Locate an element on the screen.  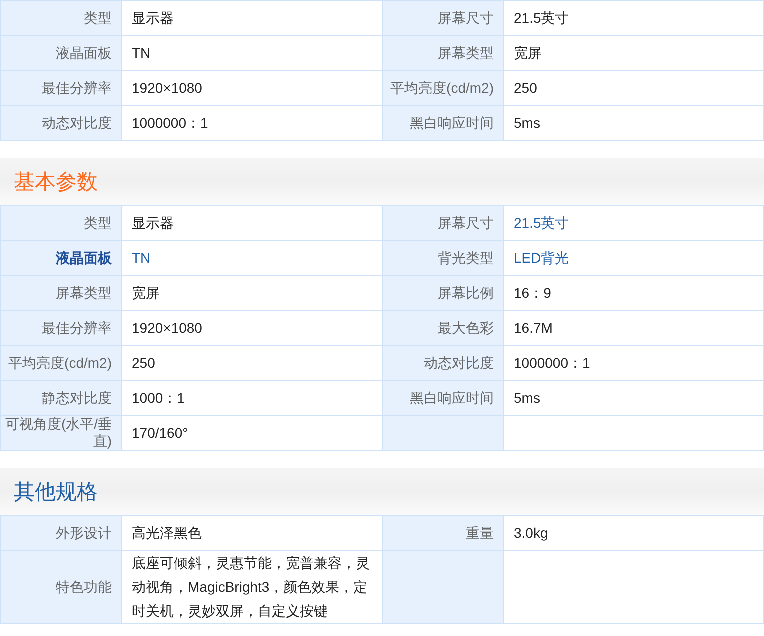
value-cell: 3.0kg is located at coordinates (634, 533).